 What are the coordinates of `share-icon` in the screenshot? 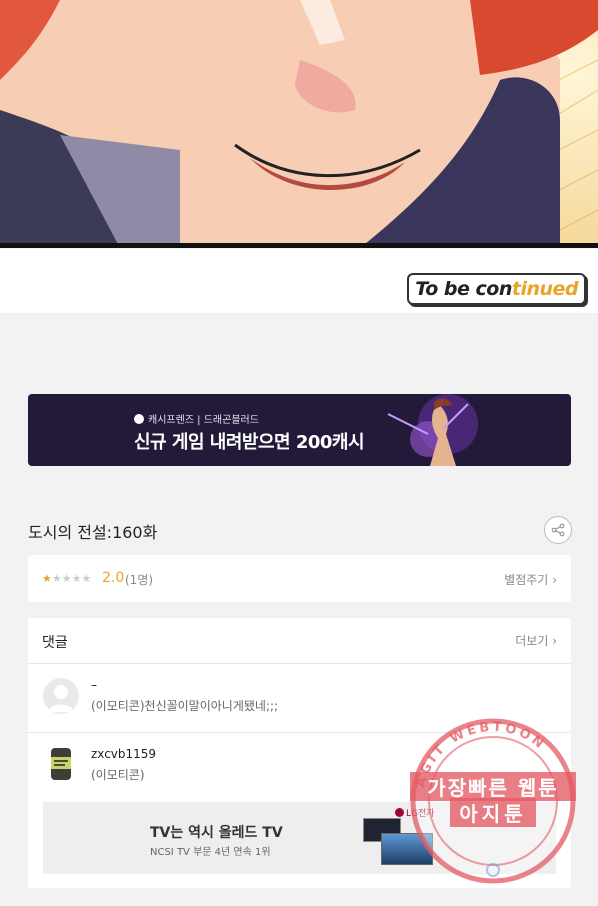 It's located at (558, 530).